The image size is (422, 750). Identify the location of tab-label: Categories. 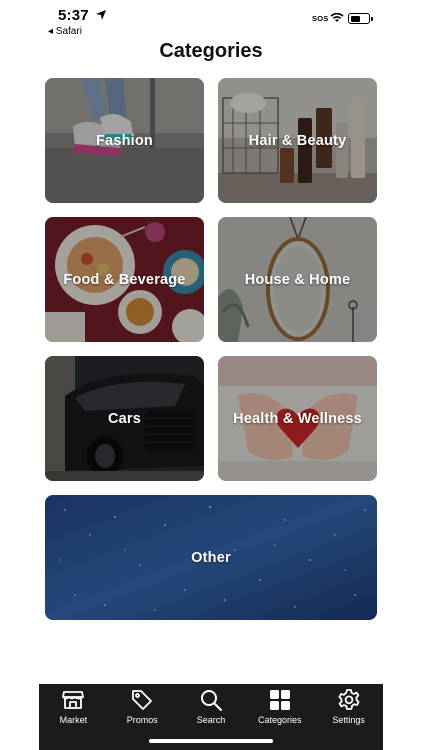
(280, 720).